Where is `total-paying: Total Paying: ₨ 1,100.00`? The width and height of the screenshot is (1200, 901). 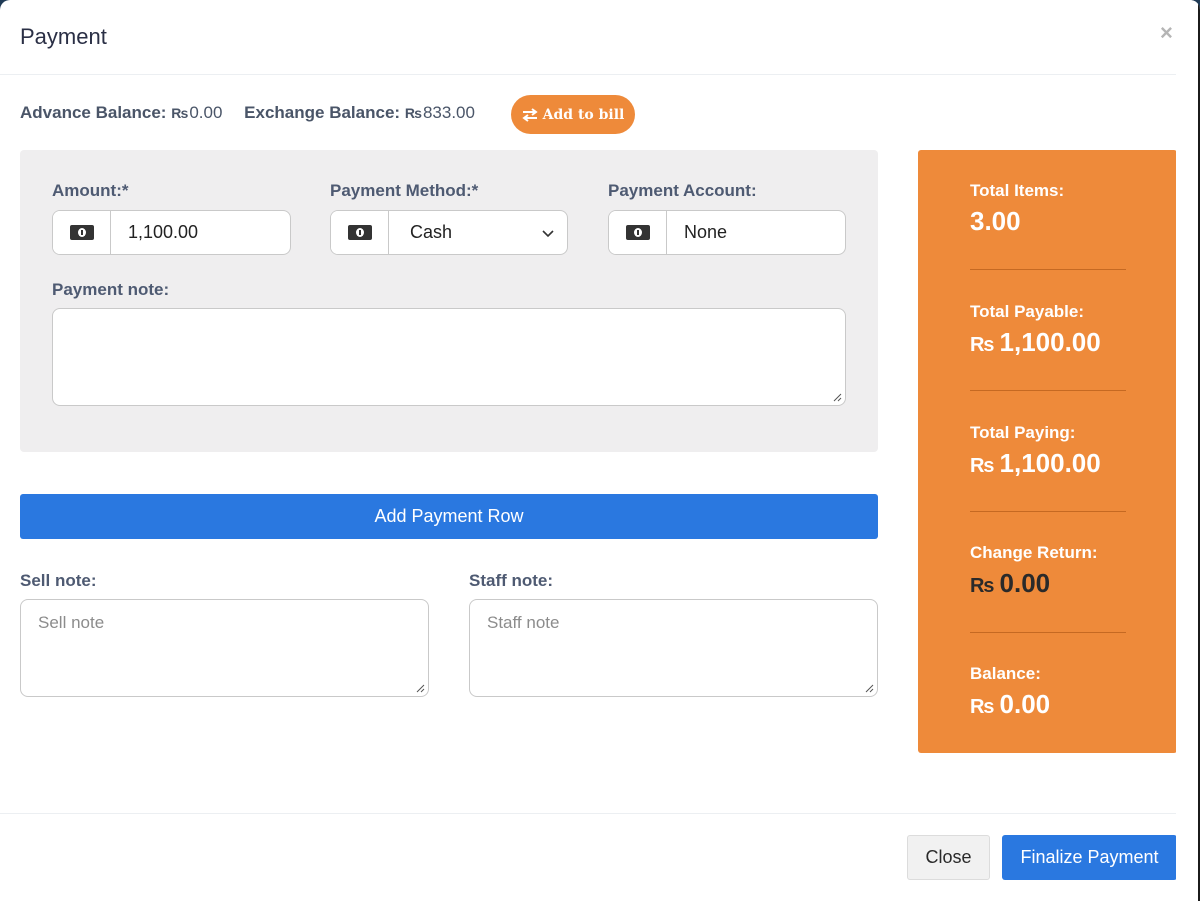 total-paying: Total Paying: ₨ 1,100.00 is located at coordinates (1048, 451).